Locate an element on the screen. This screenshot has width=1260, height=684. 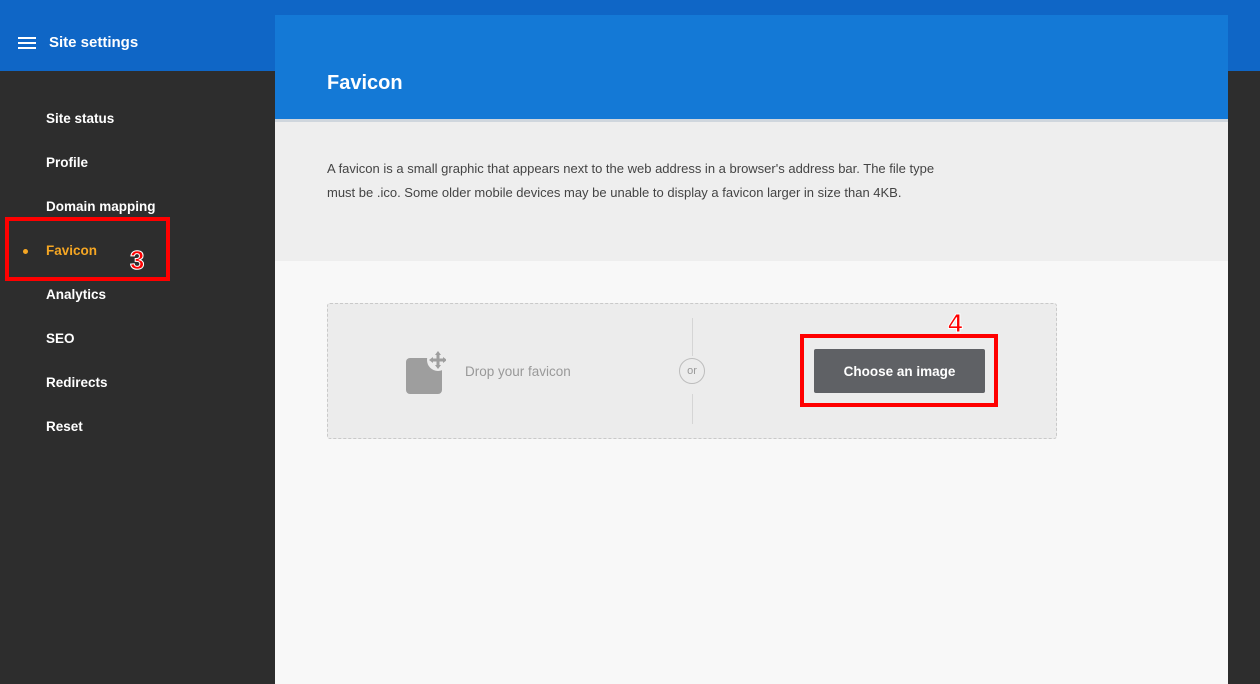
image-upload-icon is located at coordinates (426, 372).